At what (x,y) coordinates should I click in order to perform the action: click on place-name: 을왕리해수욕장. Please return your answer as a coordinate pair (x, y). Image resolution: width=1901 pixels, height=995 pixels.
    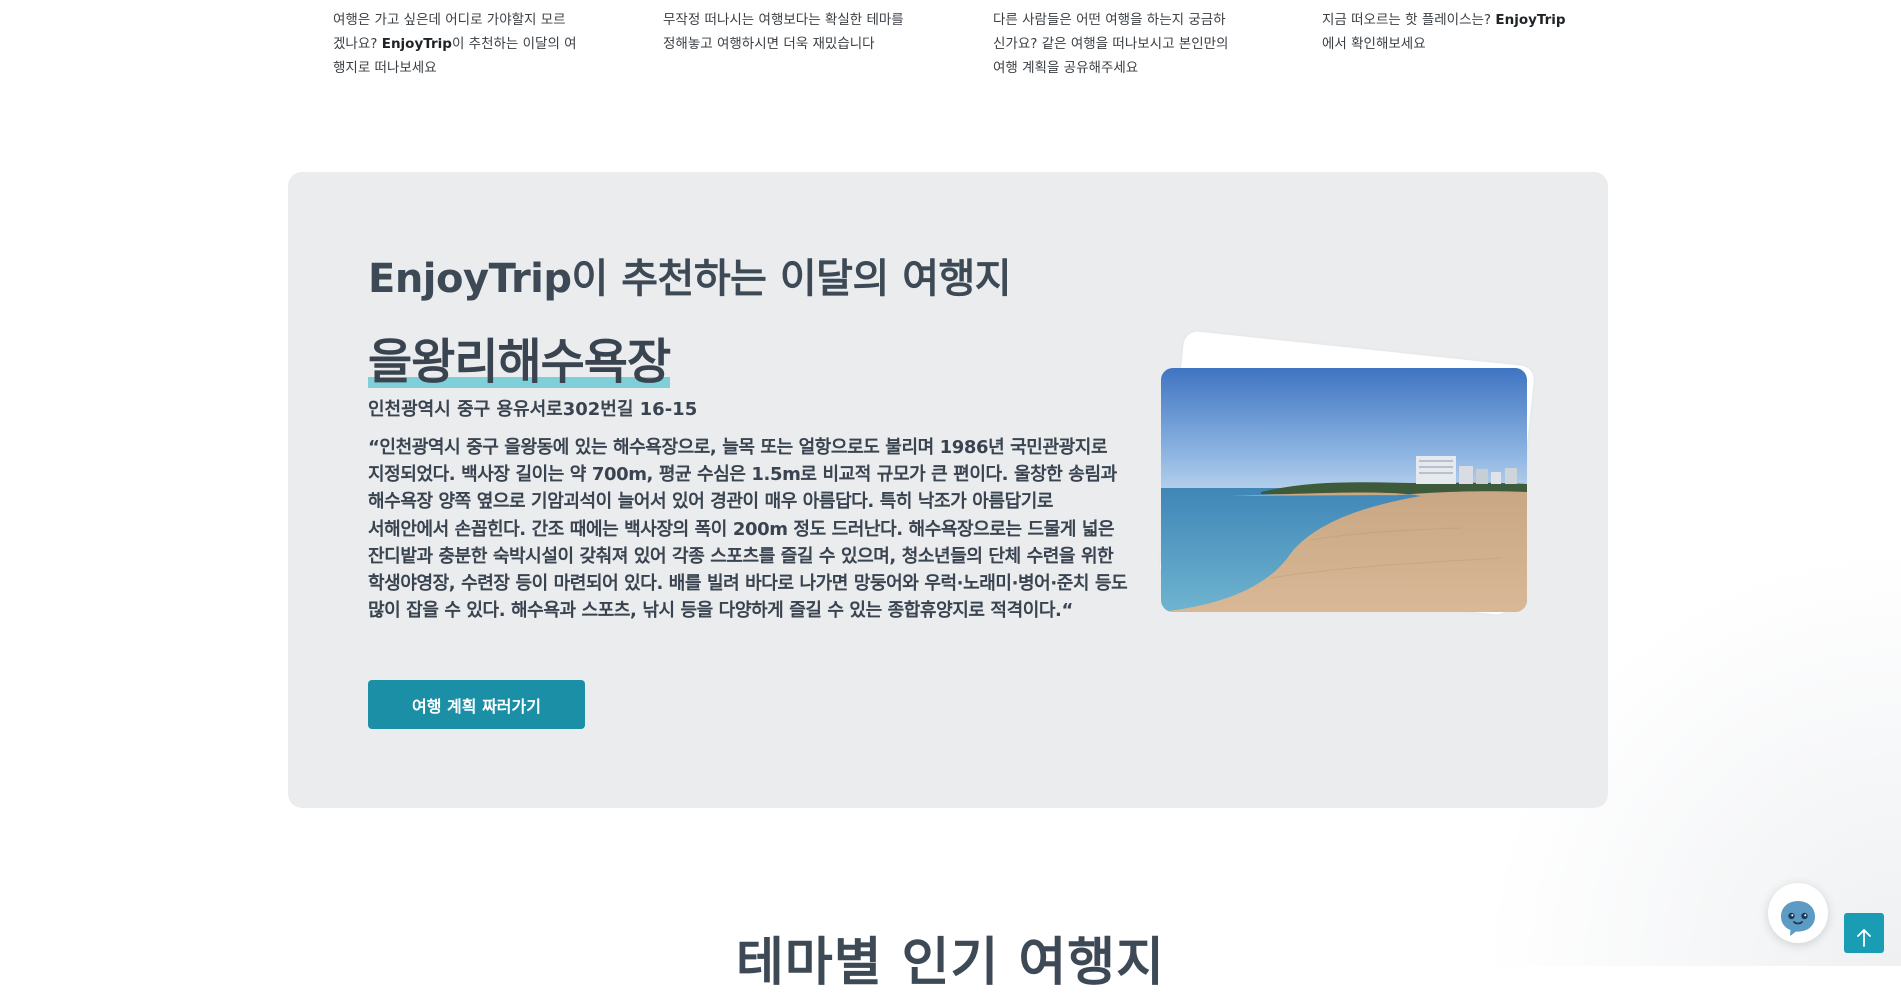
    Looking at the image, I should click on (519, 357).